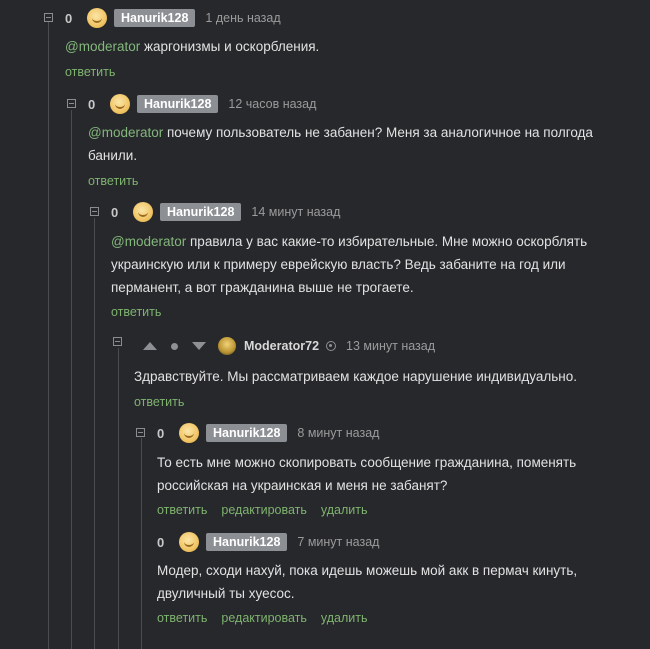  I want to click on moderator-username: Moderator72, so click(281, 346).